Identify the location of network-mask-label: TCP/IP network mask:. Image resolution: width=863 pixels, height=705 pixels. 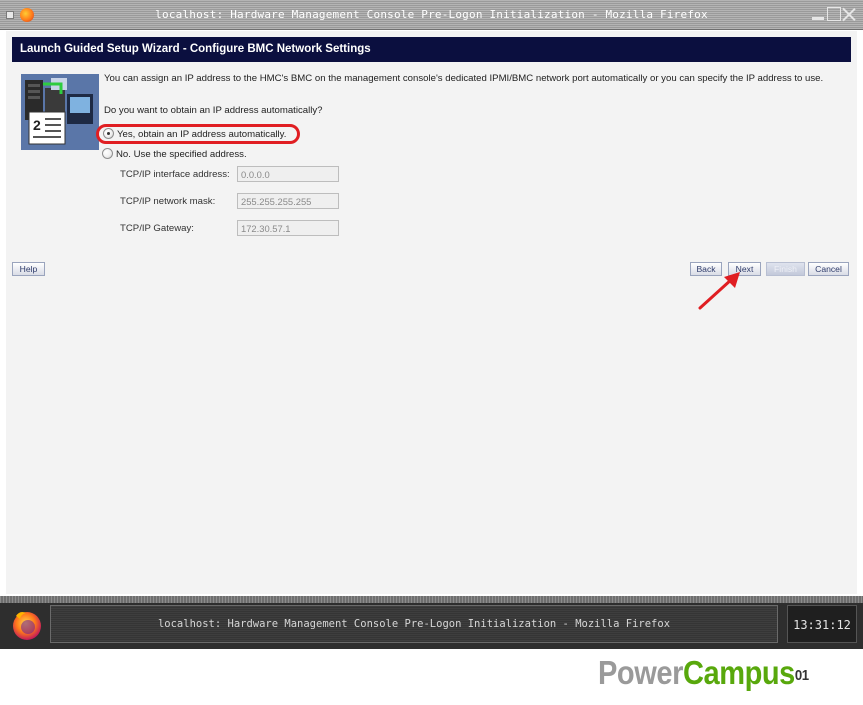
(168, 201).